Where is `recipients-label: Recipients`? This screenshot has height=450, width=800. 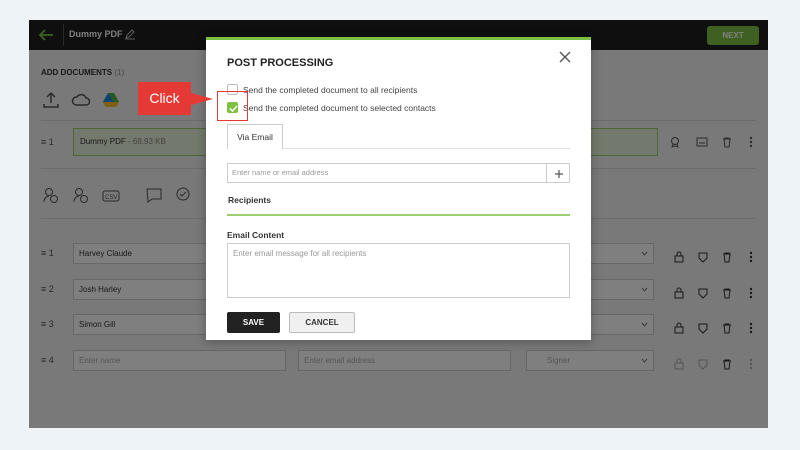 recipients-label: Recipients is located at coordinates (249, 200).